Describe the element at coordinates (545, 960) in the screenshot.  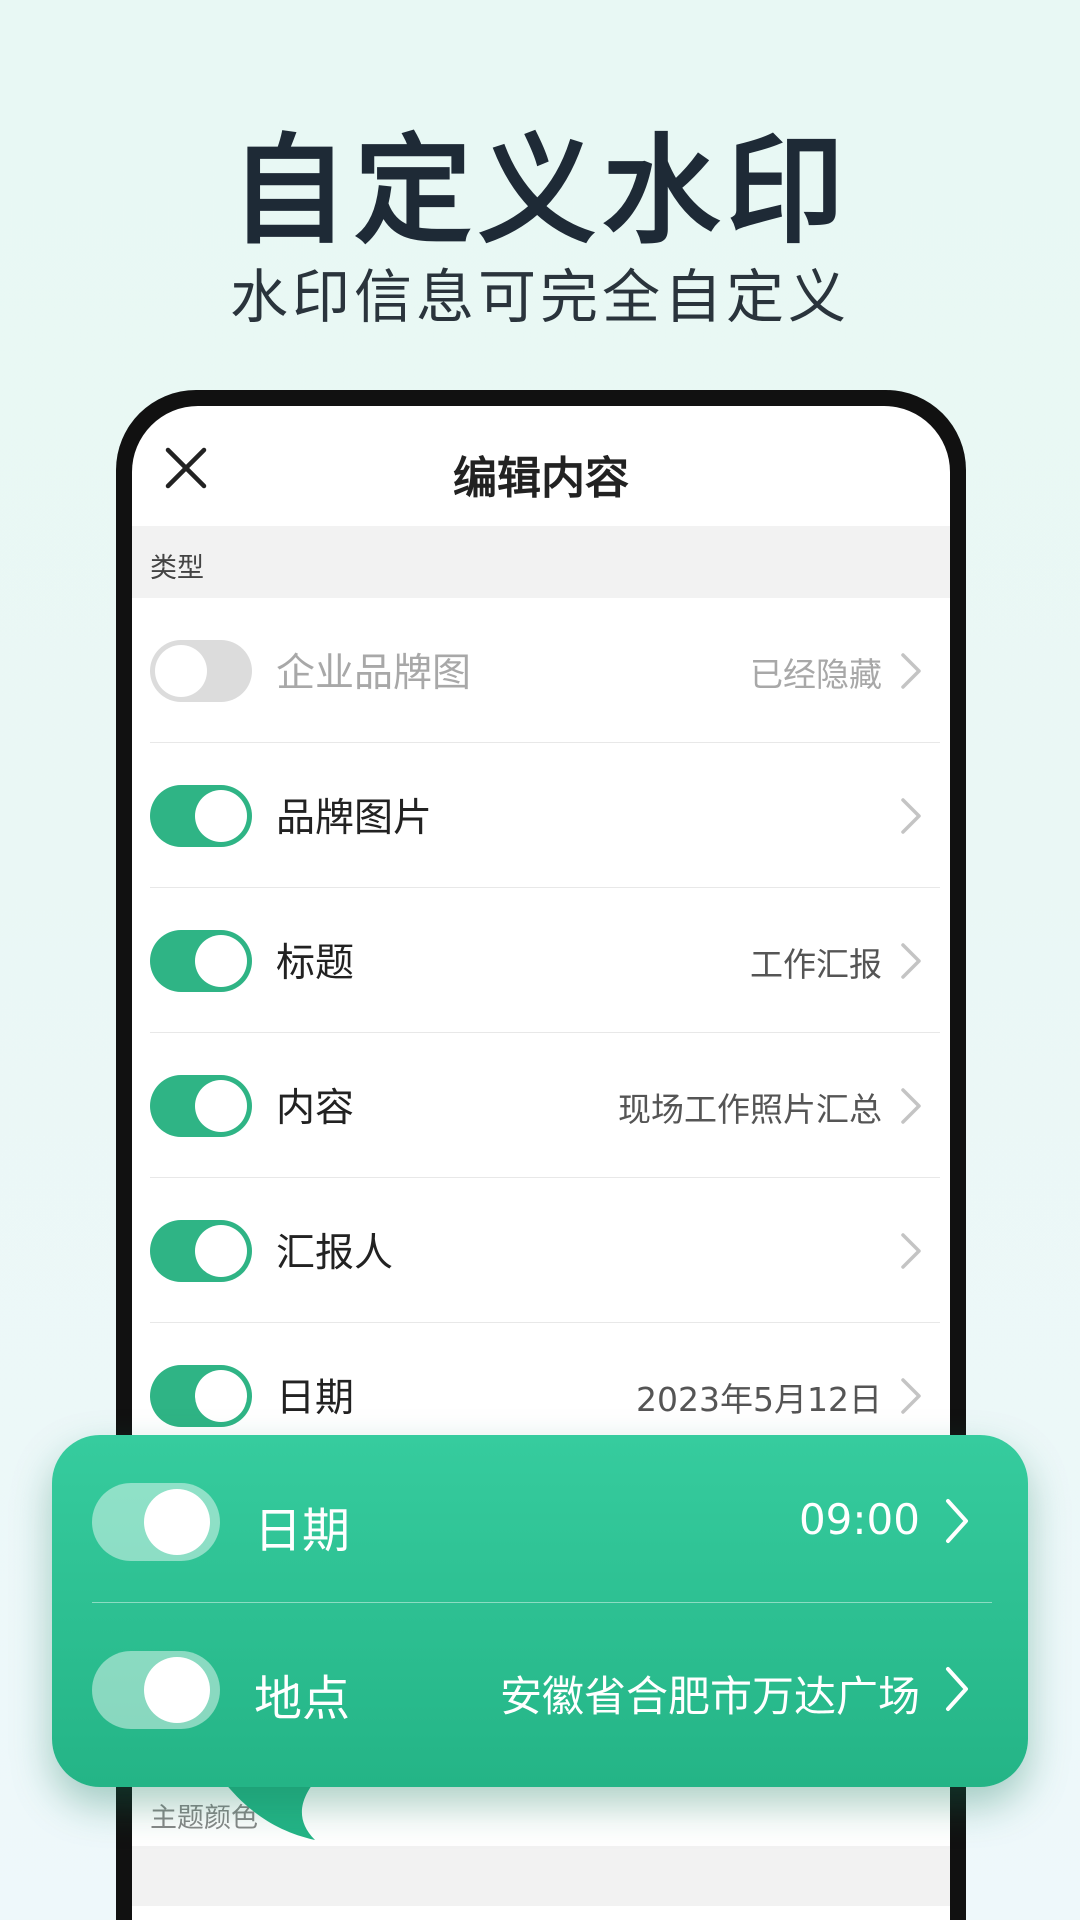
I see `list-item-title: 标题 工作汇报` at that location.